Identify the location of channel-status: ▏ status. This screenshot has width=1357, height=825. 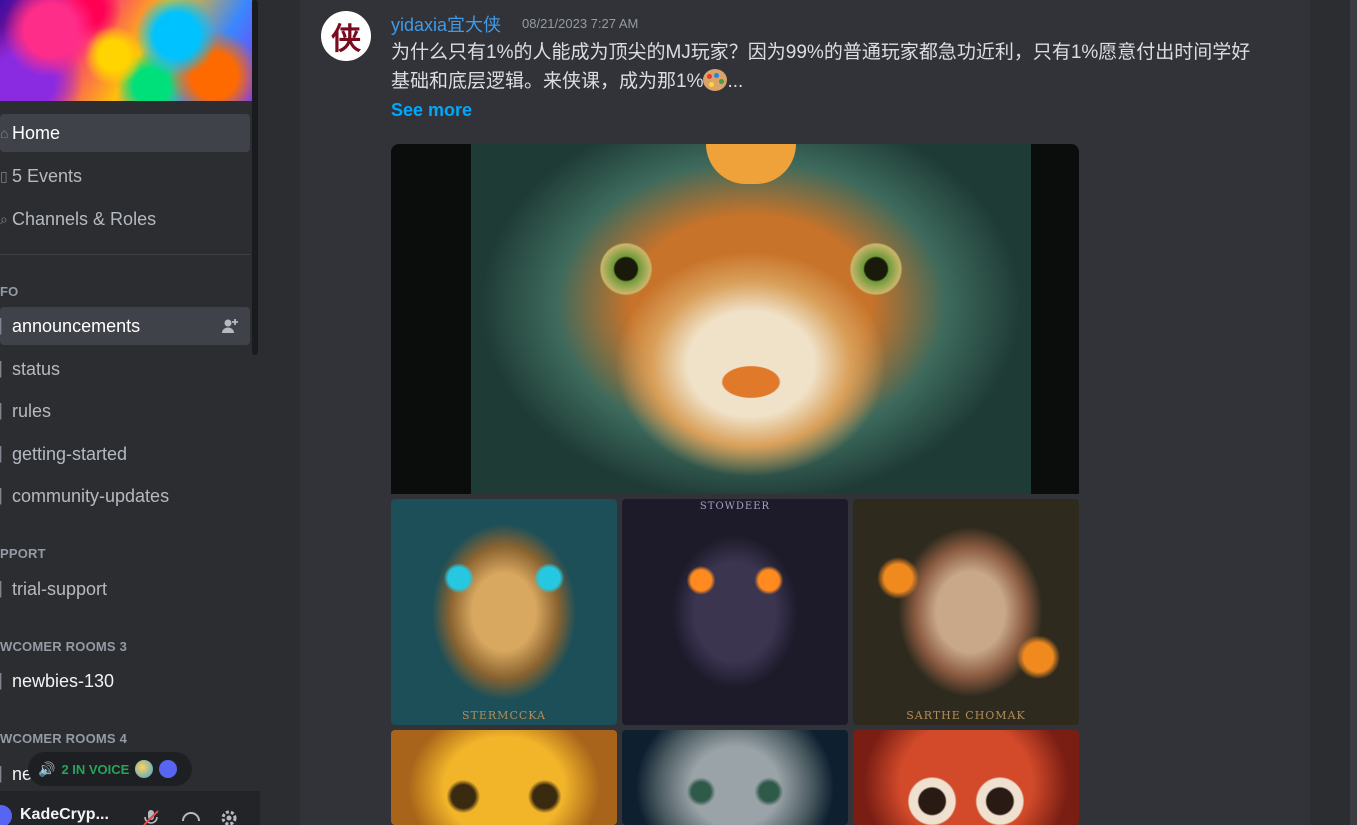
(125, 369).